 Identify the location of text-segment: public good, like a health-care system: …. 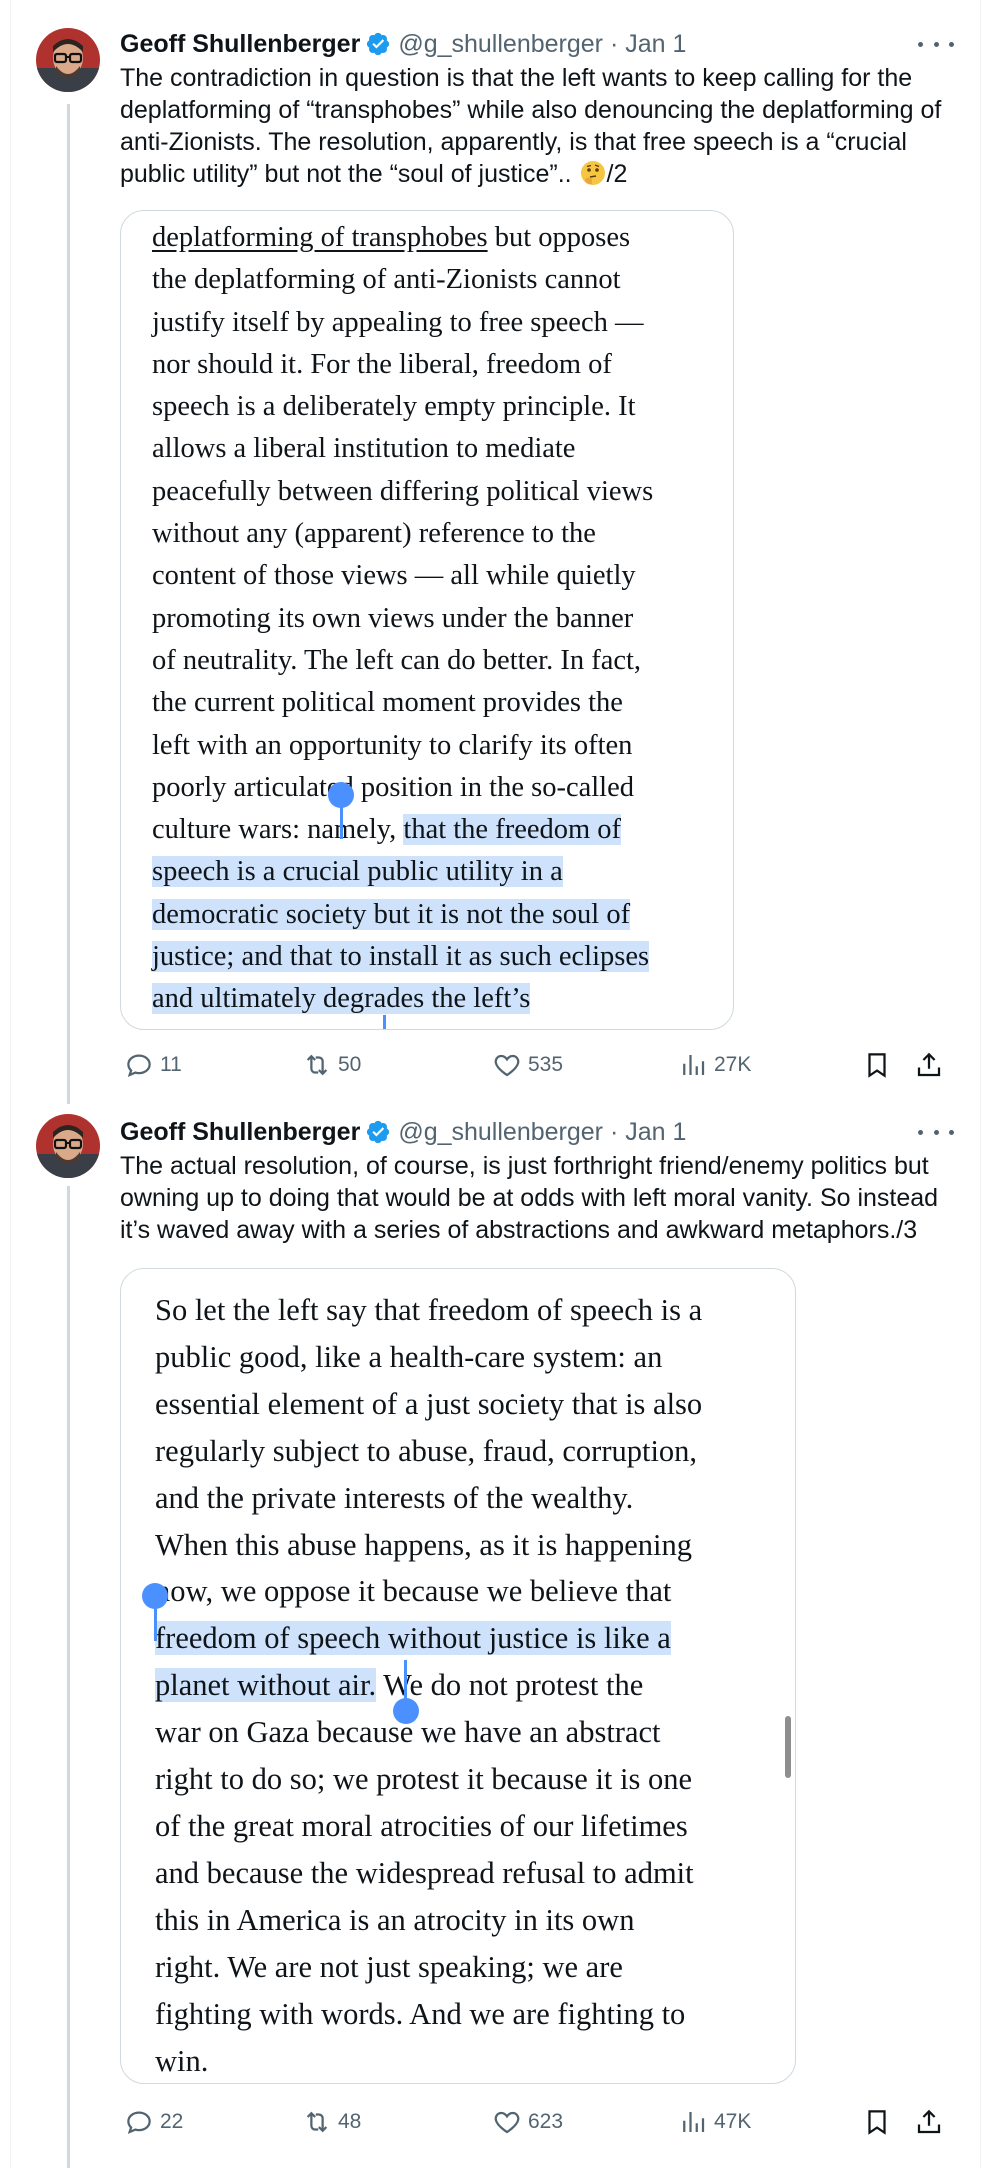
(409, 1356).